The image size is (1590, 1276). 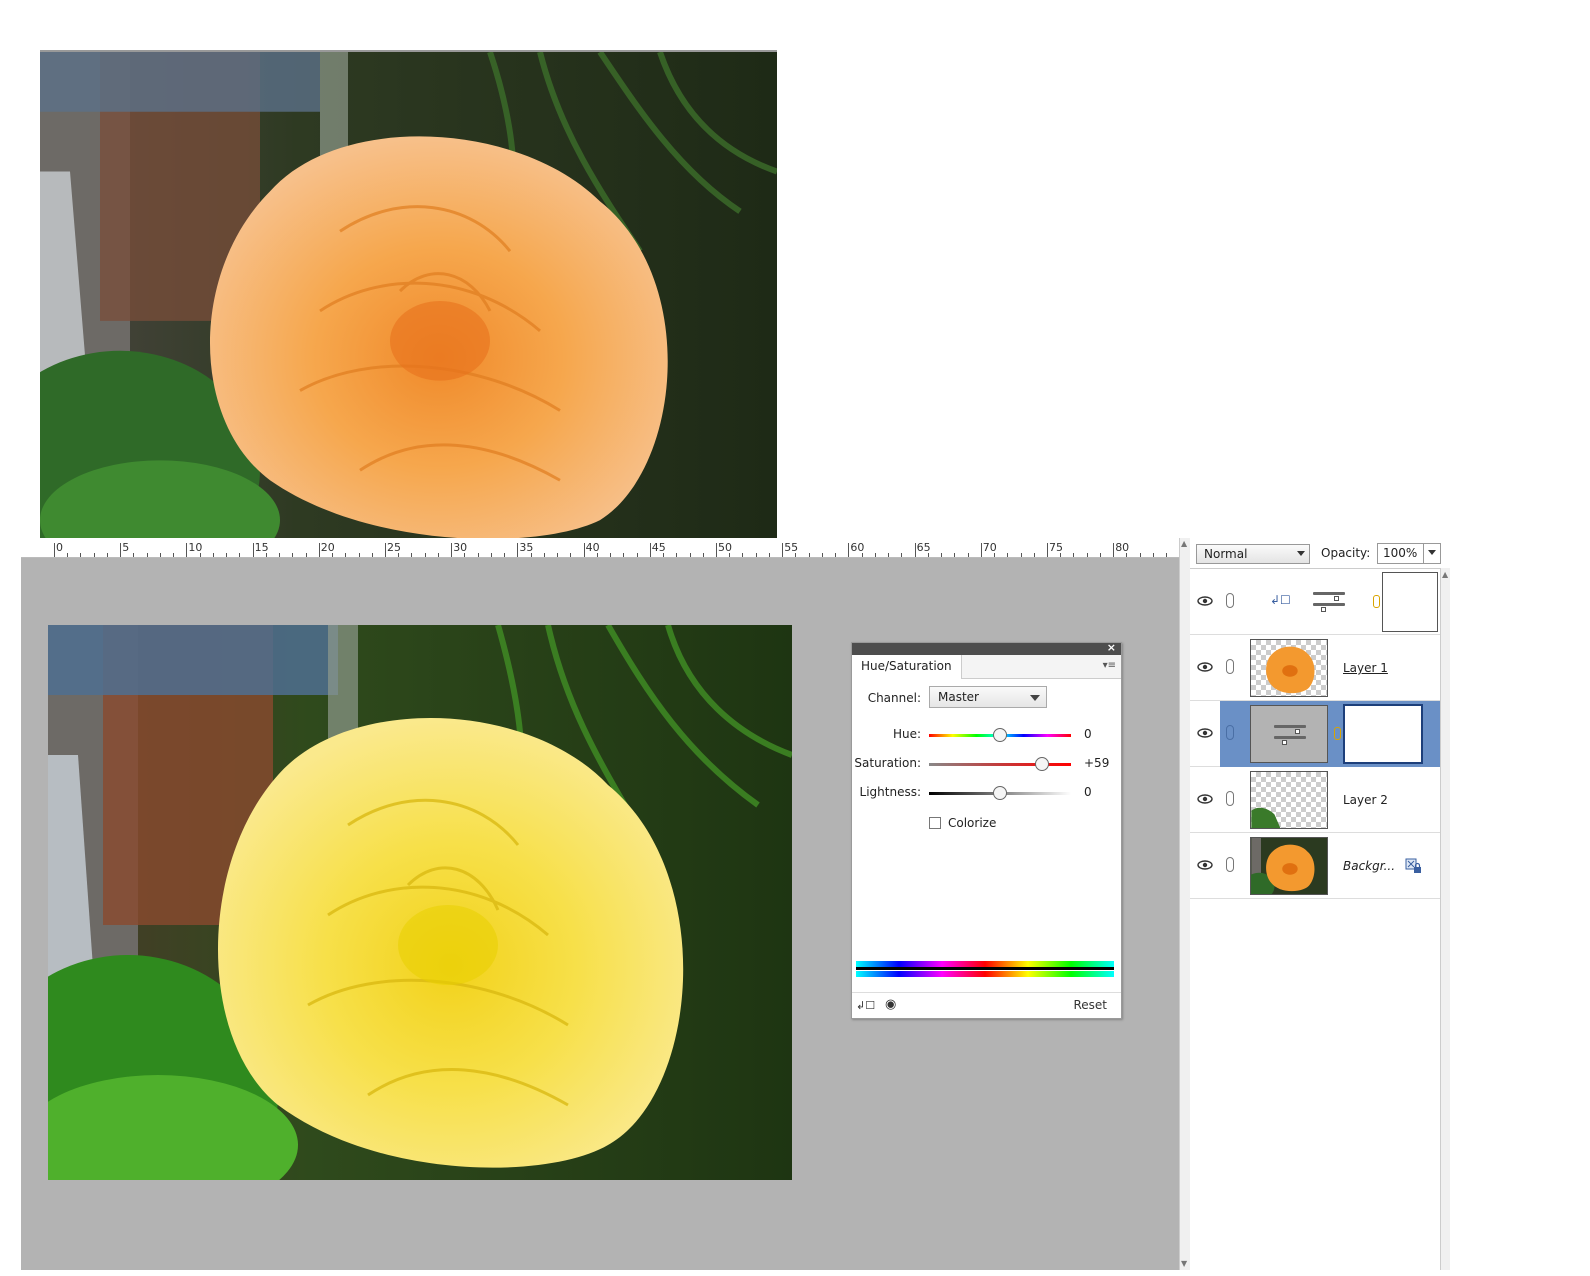 I want to click on panel-titlebar: ×, so click(x=986, y=648).